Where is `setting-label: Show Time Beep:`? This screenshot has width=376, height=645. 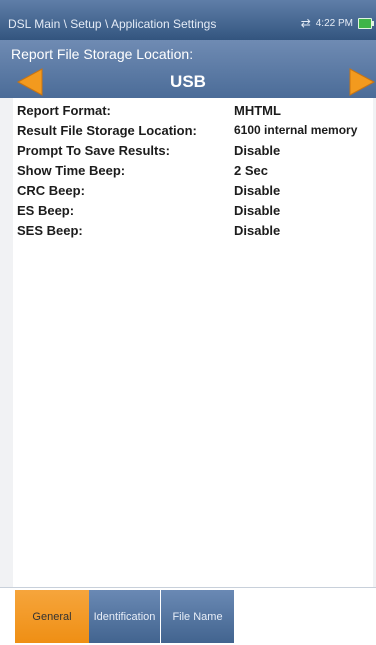 setting-label: Show Time Beep: is located at coordinates (71, 170).